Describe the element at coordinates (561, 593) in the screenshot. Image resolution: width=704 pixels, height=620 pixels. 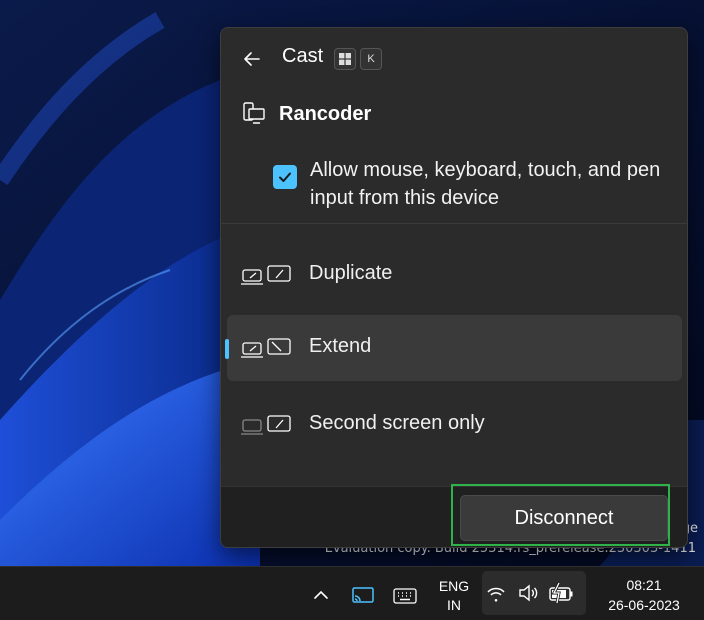
I see `battery-charging-icon` at that location.